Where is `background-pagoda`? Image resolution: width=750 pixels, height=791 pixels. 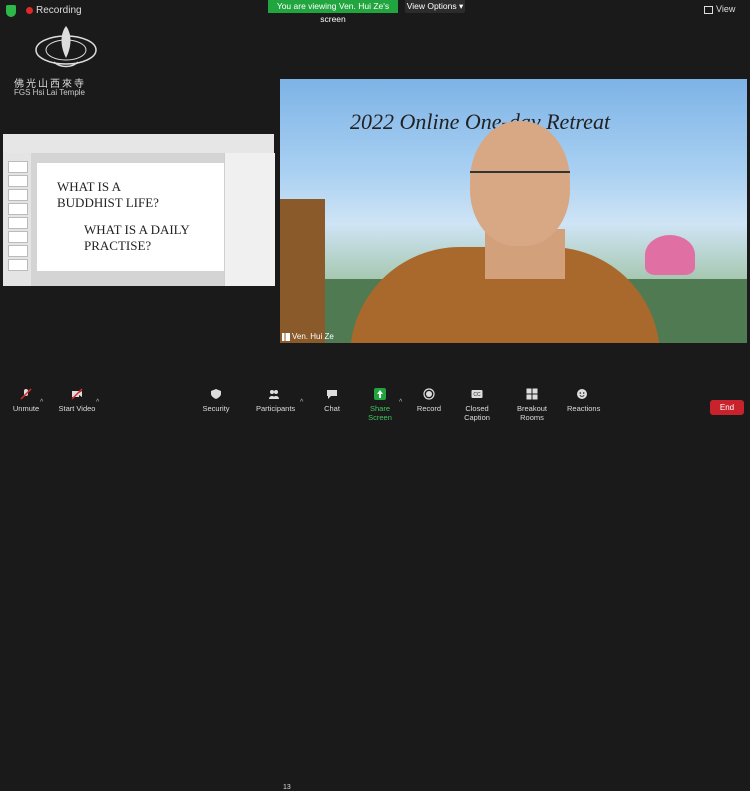 background-pagoda is located at coordinates (302, 271).